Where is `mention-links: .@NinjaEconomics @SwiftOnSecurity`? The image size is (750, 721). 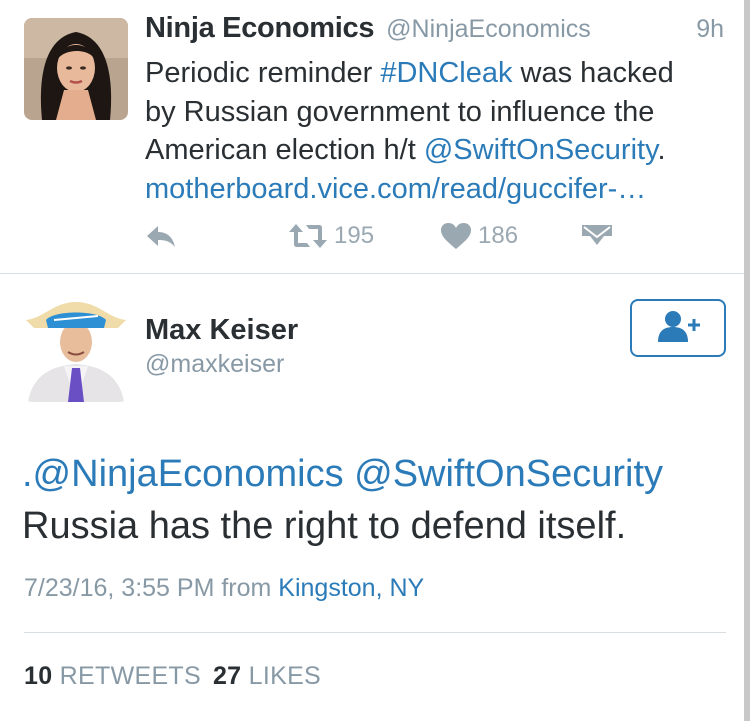 mention-links: .@NinjaEconomics @SwiftOnSecurity is located at coordinates (377, 474).